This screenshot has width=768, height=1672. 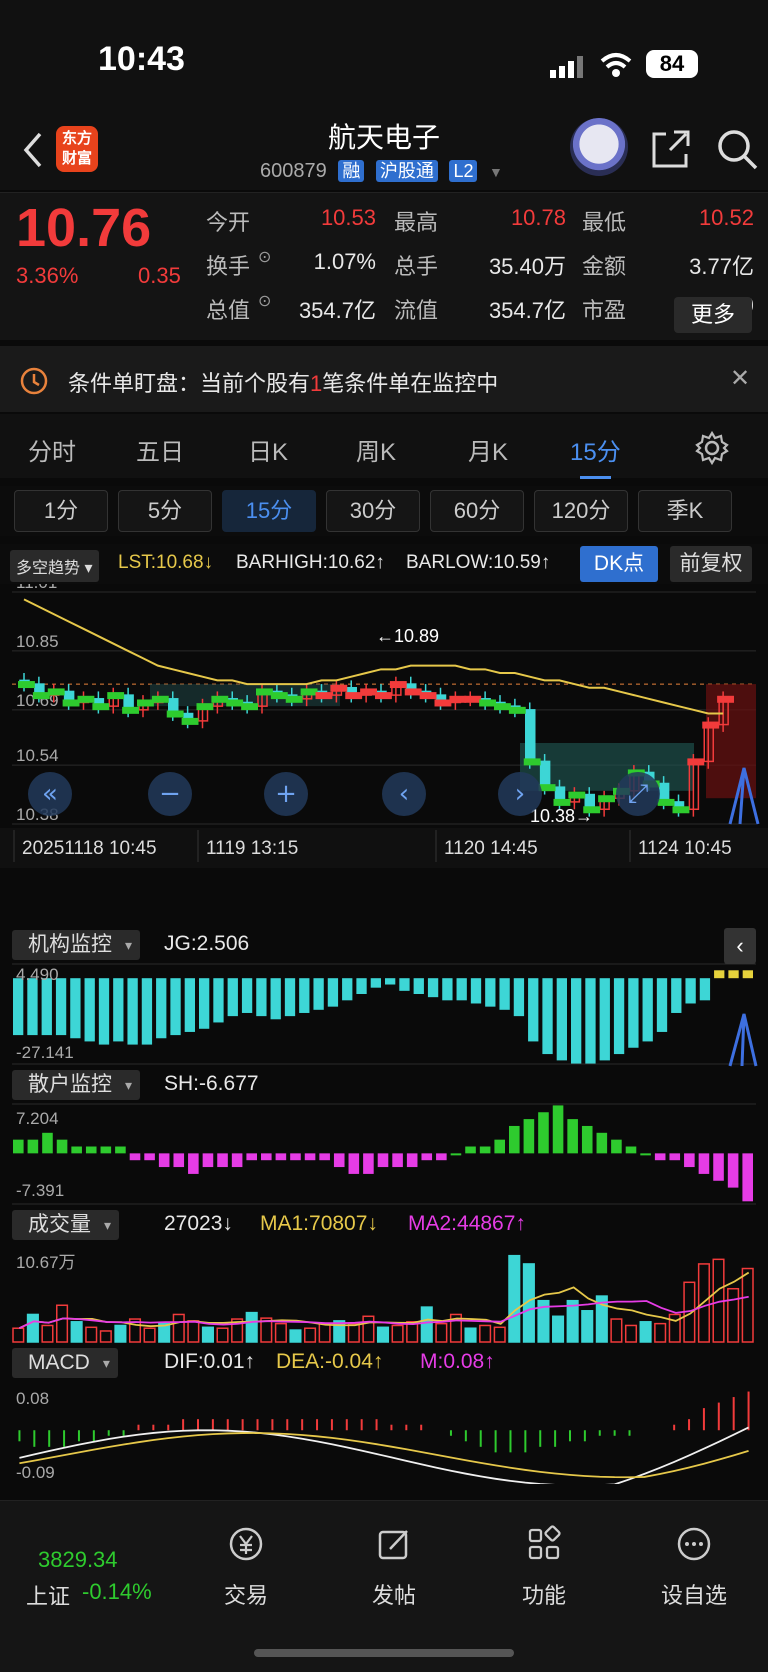 What do you see at coordinates (159, 275) in the screenshot?
I see `change-amount: 0.35` at bounding box center [159, 275].